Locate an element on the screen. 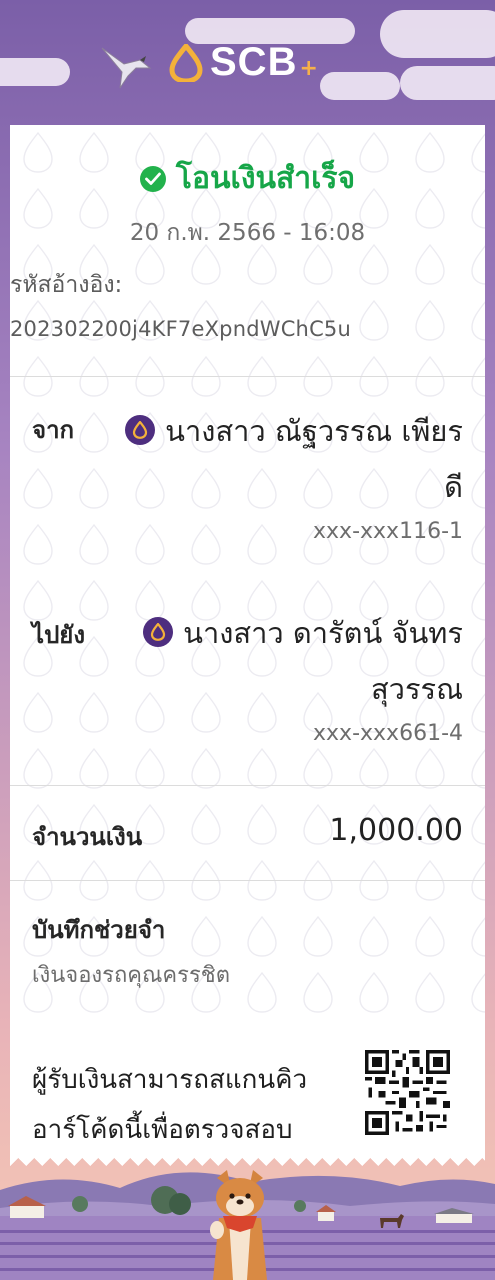 The width and height of the screenshot is (495, 1280). qr-instruction-line2: อาร์โค้ดนี้เพื่อตรวจสอบ is located at coordinates (162, 1130).